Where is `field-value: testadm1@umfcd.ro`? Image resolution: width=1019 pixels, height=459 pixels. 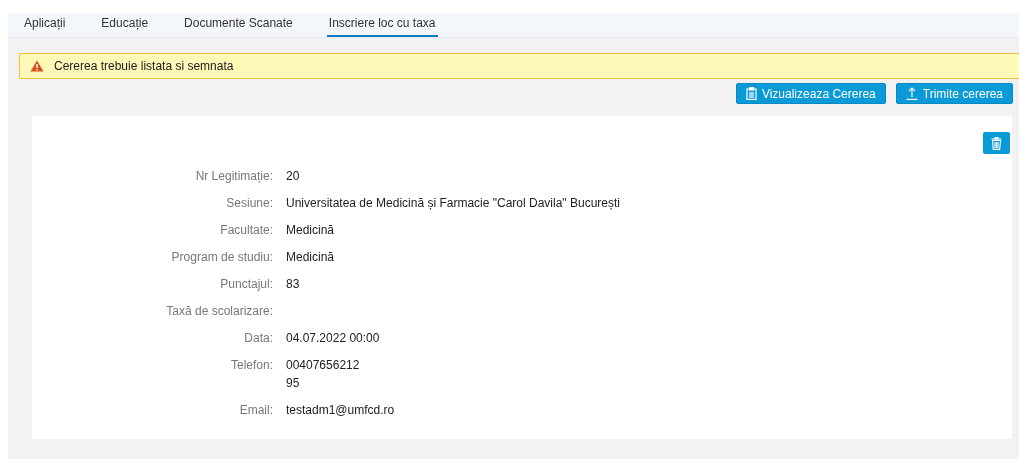
field-value: testadm1@umfcd.ro is located at coordinates (341, 410).